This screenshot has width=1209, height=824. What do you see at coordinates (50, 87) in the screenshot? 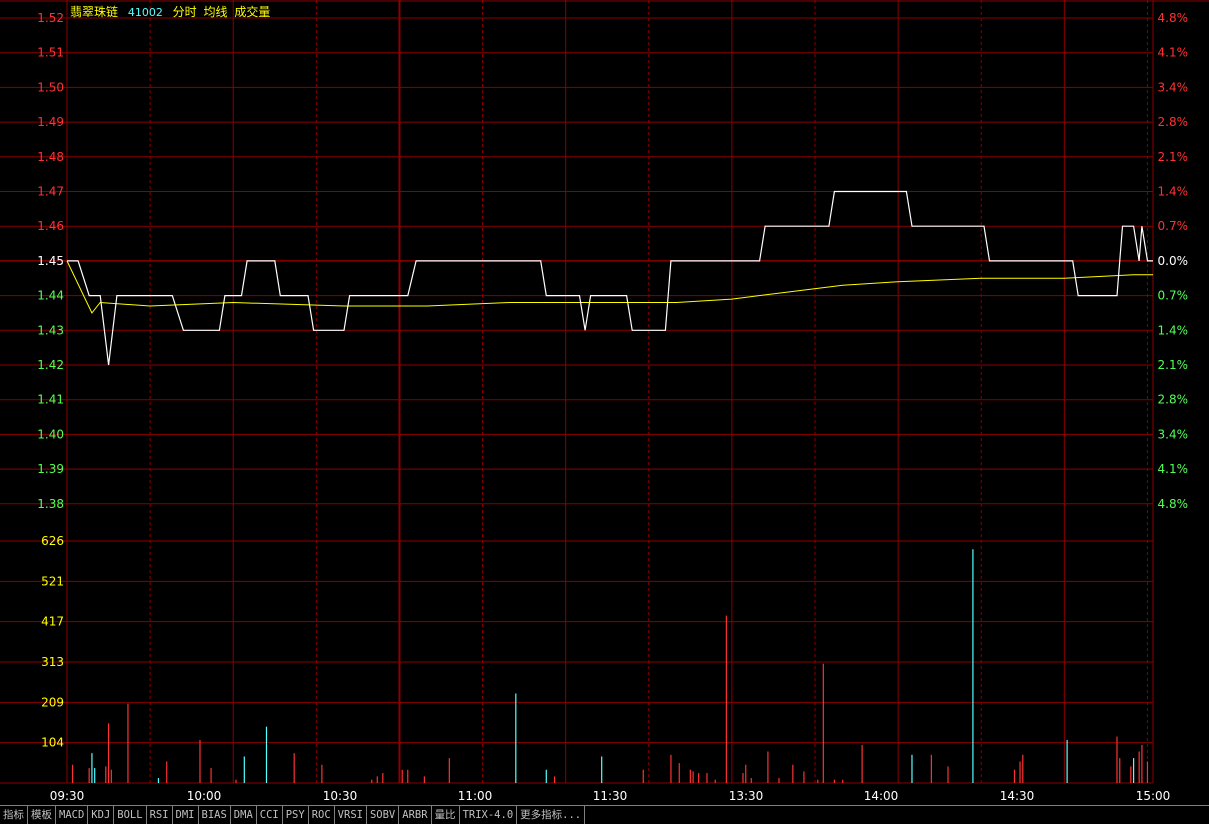
I see `price-tick-label: 1.50` at bounding box center [50, 87].